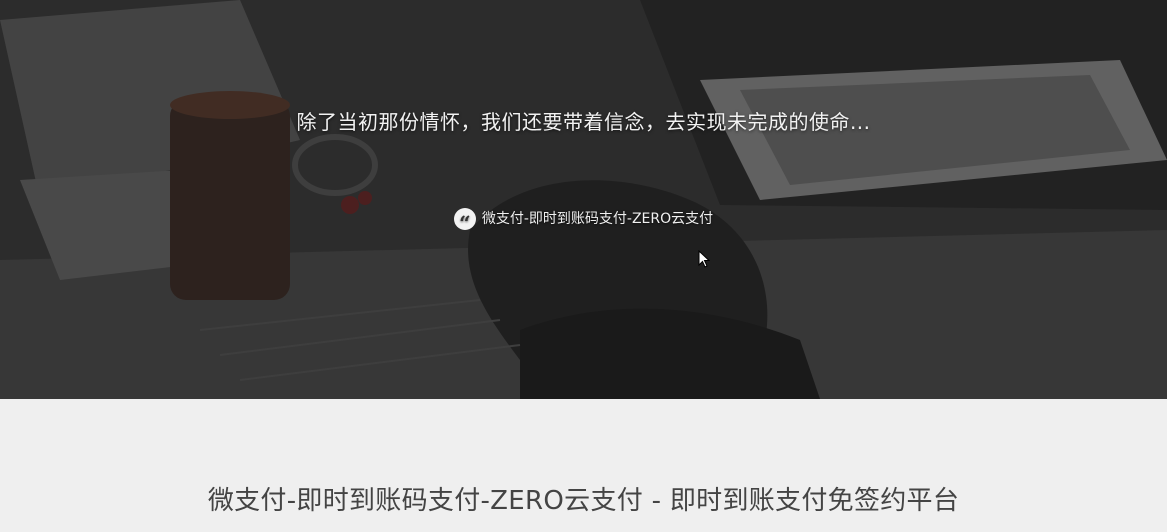  Describe the element at coordinates (704, 259) in the screenshot. I see `mouse-cursor-icon` at that location.